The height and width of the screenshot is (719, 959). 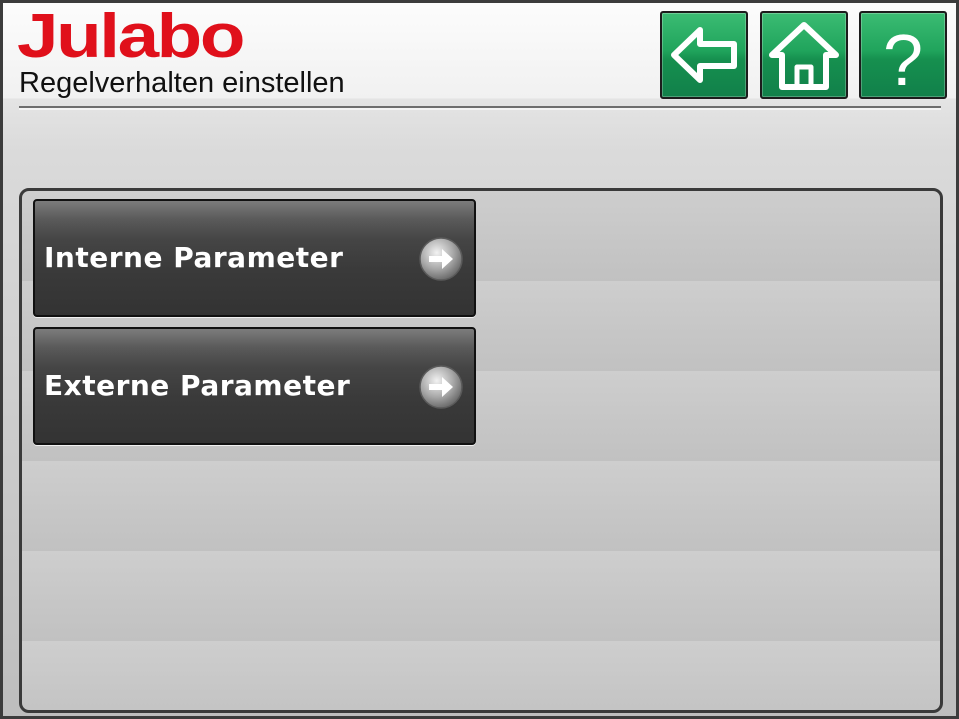 I want to click on logo-text: Julabo, so click(x=130, y=35).